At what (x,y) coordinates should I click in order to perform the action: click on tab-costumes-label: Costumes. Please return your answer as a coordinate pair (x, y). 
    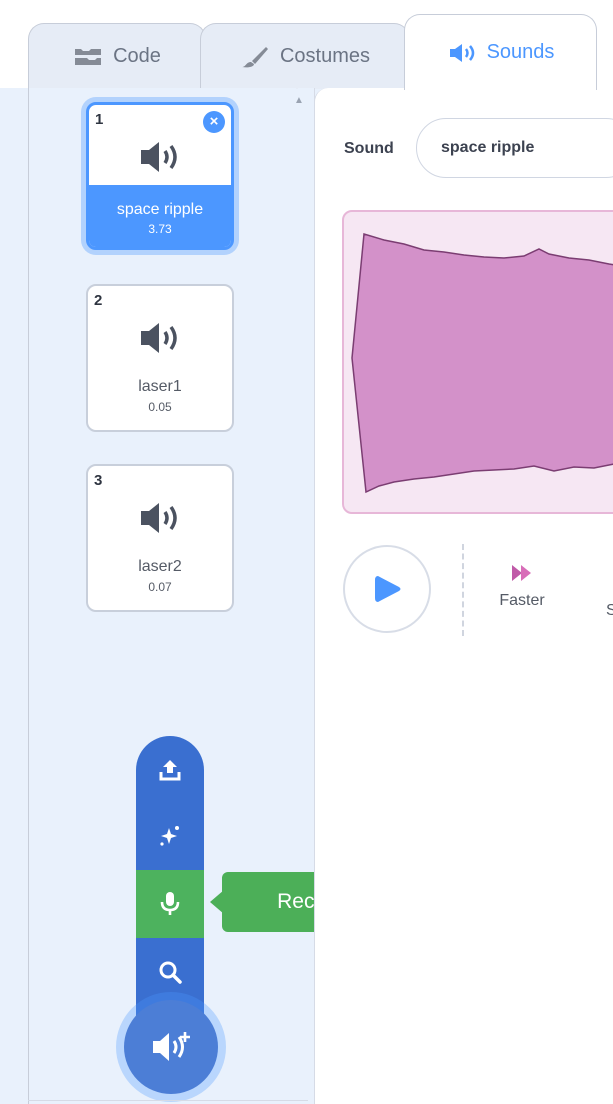
    Looking at the image, I should click on (325, 56).